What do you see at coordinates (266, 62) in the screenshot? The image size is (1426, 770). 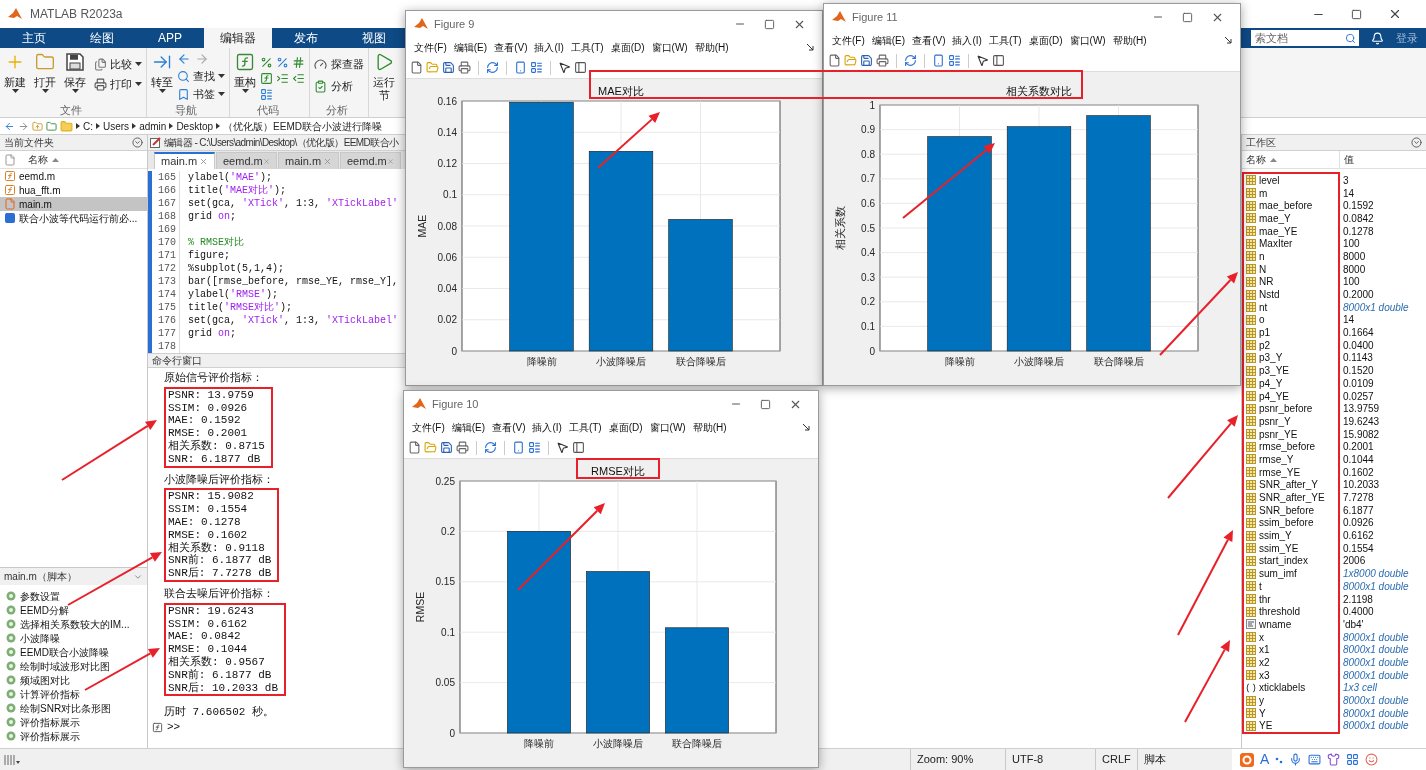 I see `comment-icon` at bounding box center [266, 62].